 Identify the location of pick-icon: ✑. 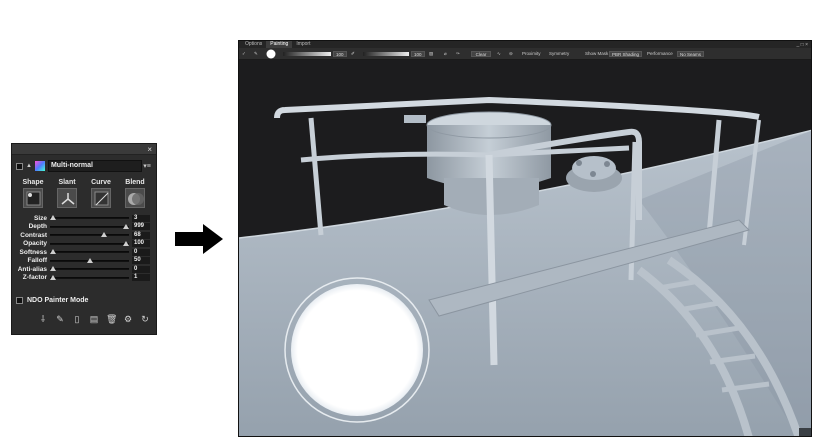
(458, 54).